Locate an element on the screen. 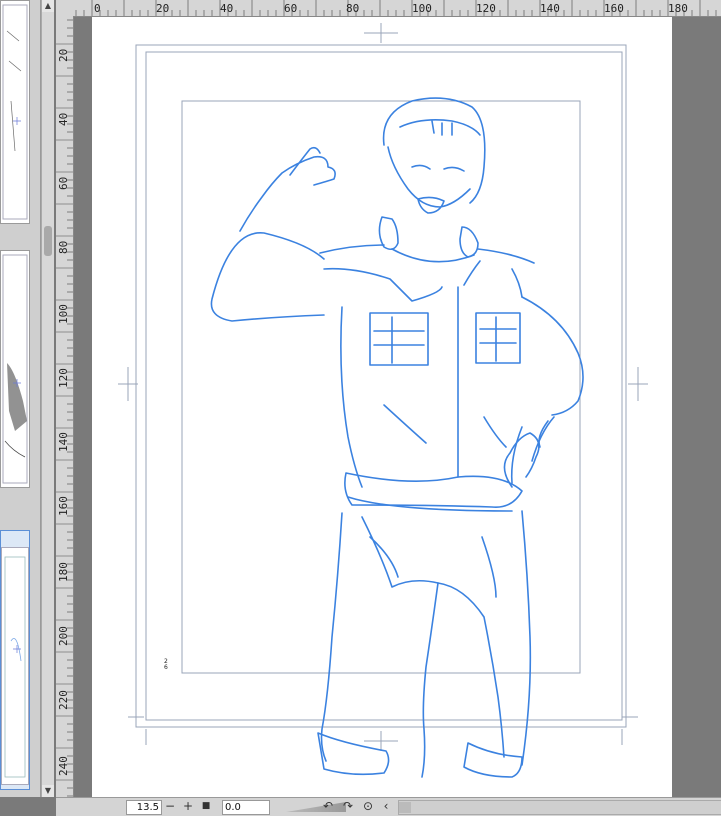 This screenshot has height=816, width=721. page-number-marker: 2 6 is located at coordinates (166, 664).